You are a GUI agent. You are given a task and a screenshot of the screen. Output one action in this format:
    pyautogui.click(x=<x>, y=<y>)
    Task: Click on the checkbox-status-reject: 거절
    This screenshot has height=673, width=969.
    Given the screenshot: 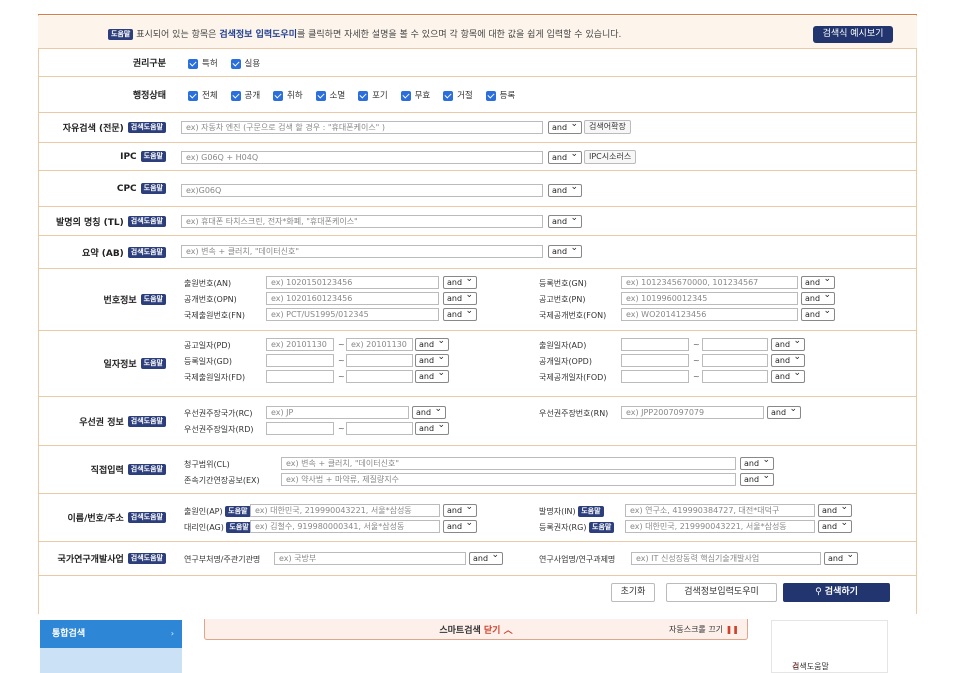 What is the action you would take?
    pyautogui.click(x=458, y=95)
    